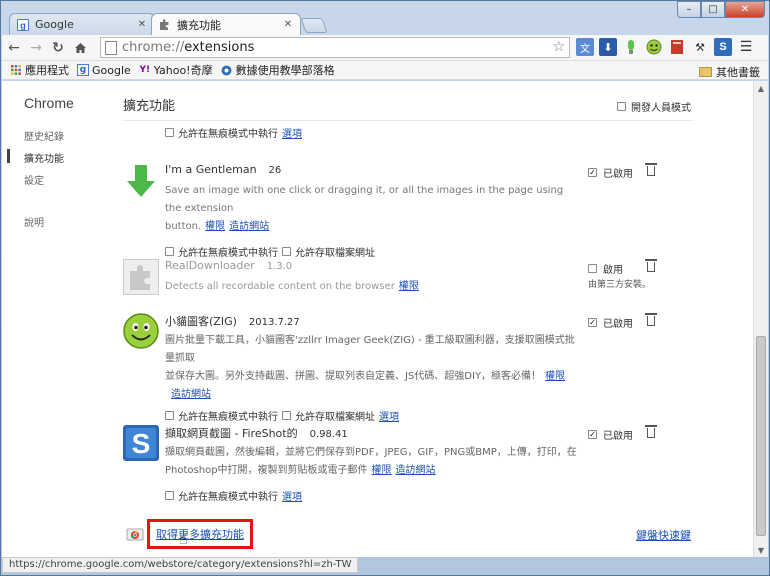 Image resolution: width=770 pixels, height=576 pixels. I want to click on reload-icon: ↻, so click(58, 48).